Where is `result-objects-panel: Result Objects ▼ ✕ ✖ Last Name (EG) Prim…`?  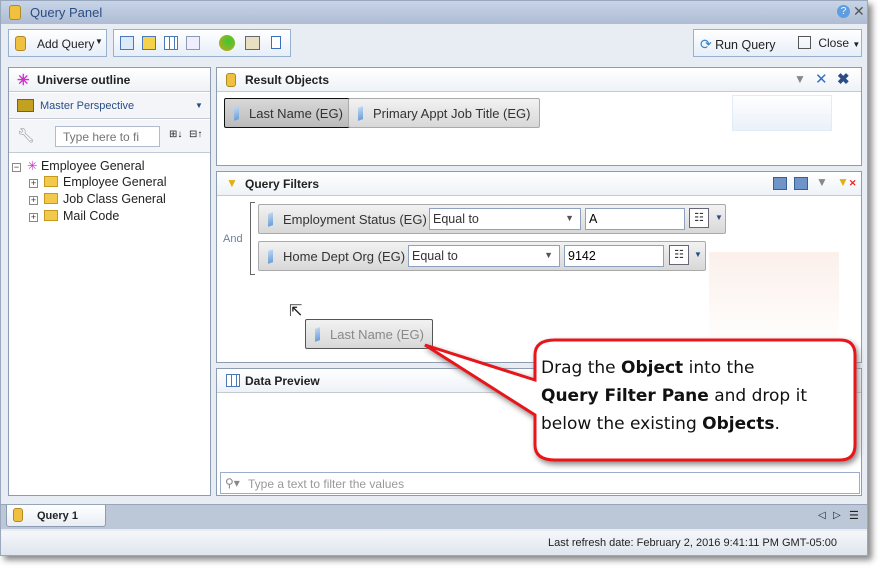 result-objects-panel: Result Objects ▼ ✕ ✖ Last Name (EG) Prim… is located at coordinates (539, 116).